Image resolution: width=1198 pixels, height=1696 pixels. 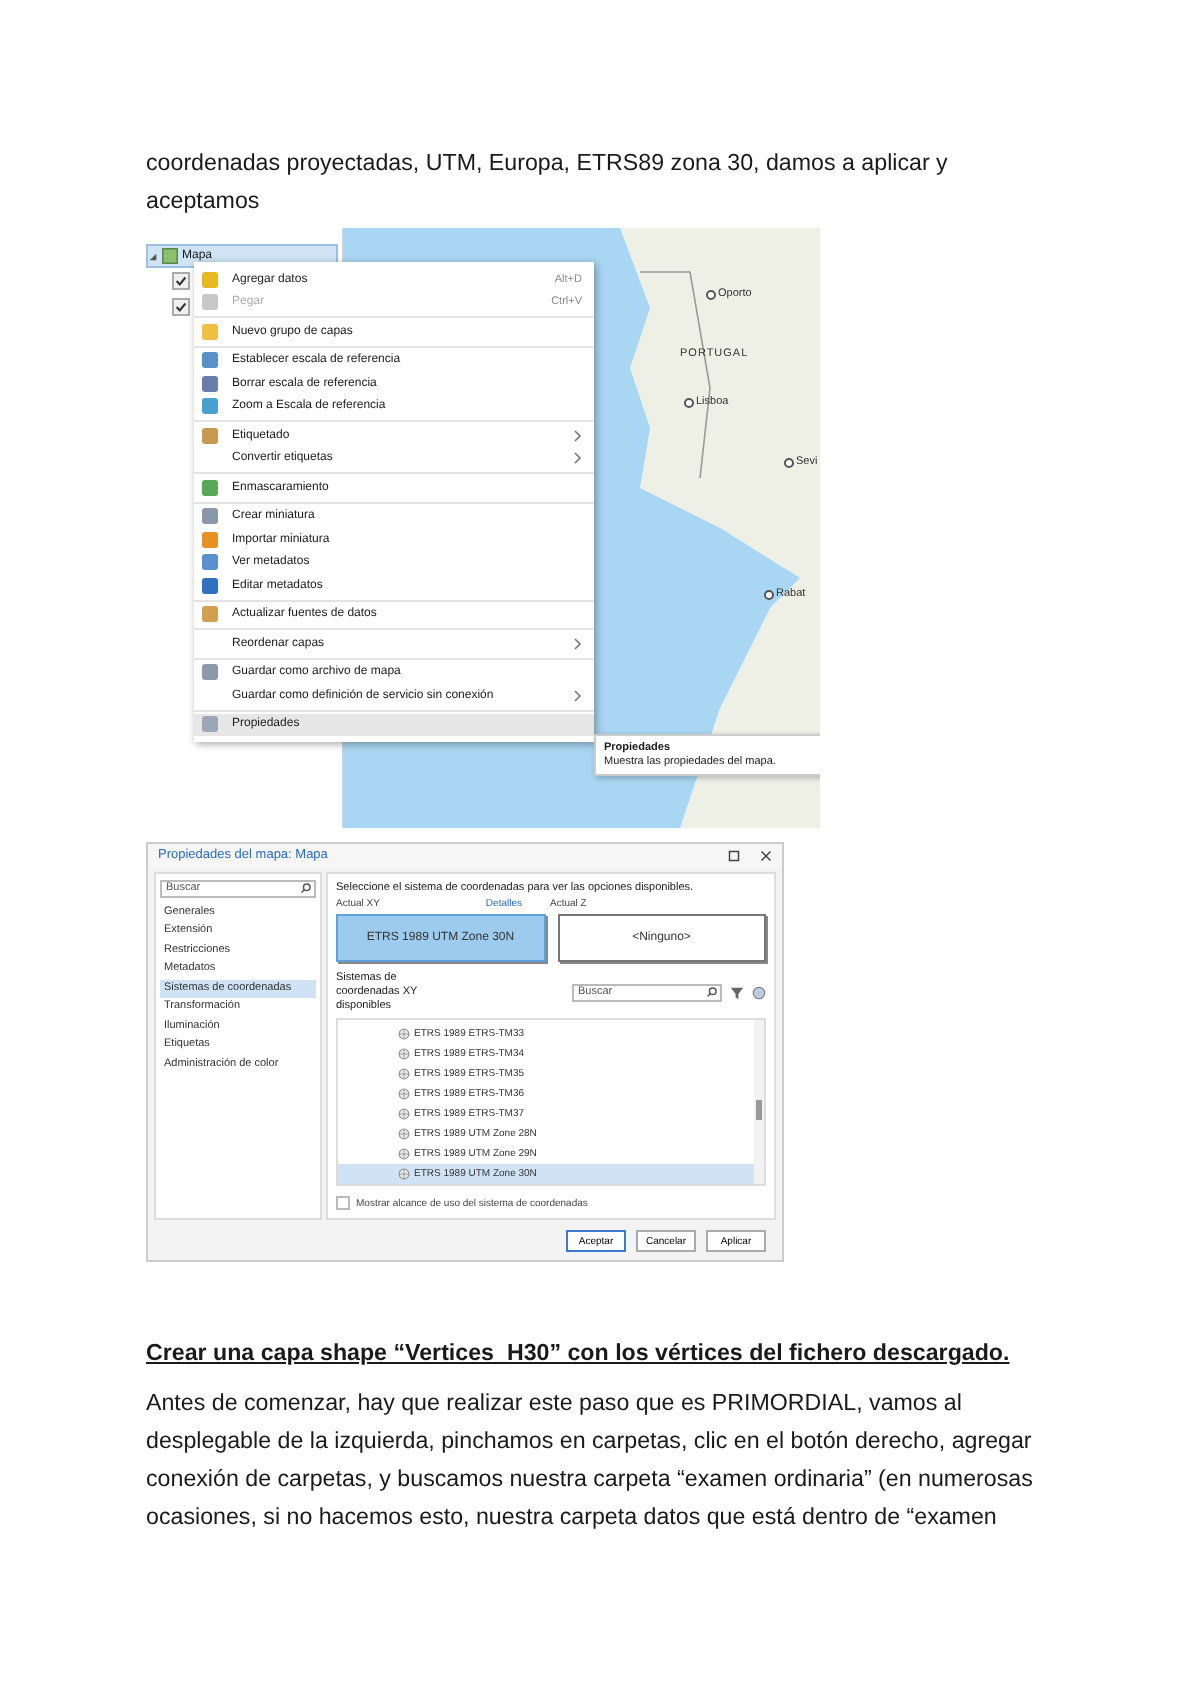 I want to click on close-icon, so click(x=766, y=855).